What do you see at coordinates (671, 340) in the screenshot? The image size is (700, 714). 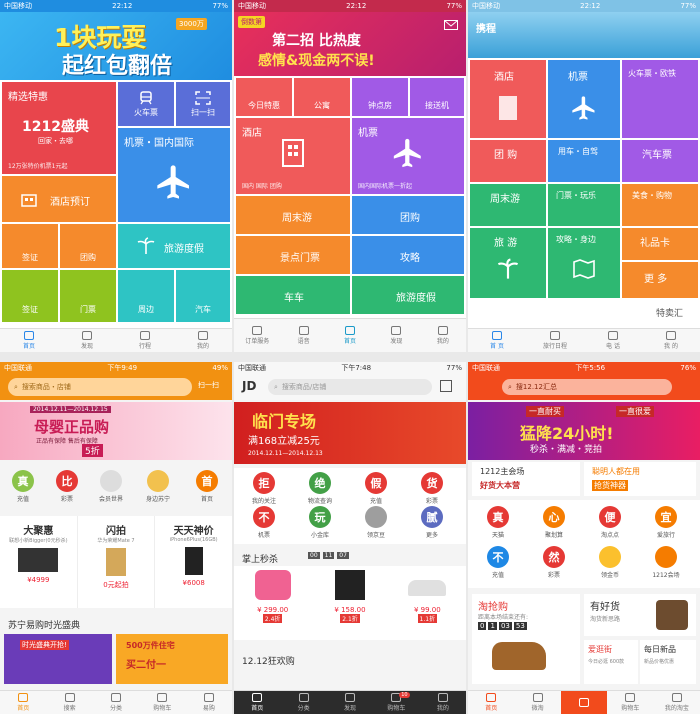 I see `tab-me: 我 的` at bounding box center [671, 340].